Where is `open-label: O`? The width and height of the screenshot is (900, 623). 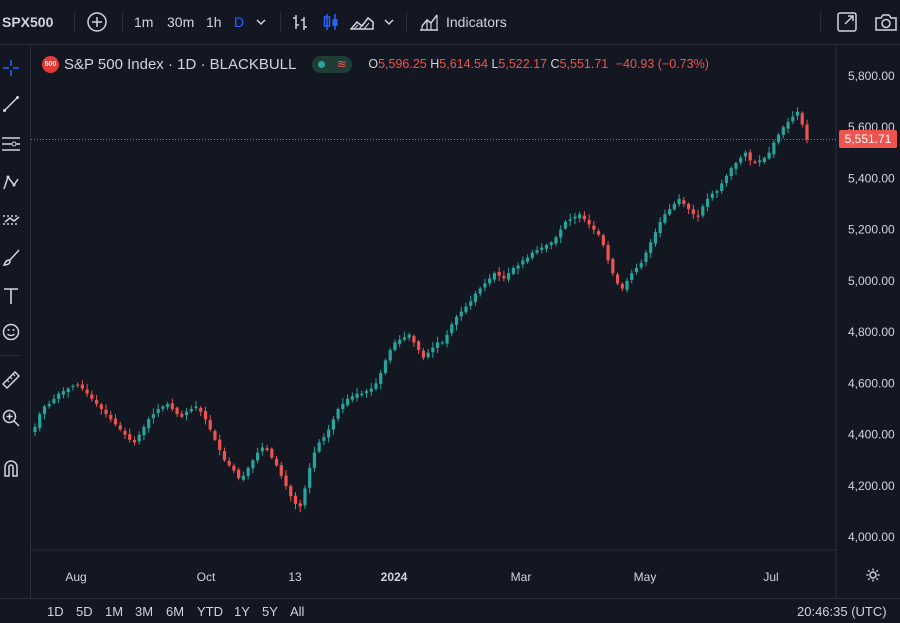 open-label: O is located at coordinates (373, 64).